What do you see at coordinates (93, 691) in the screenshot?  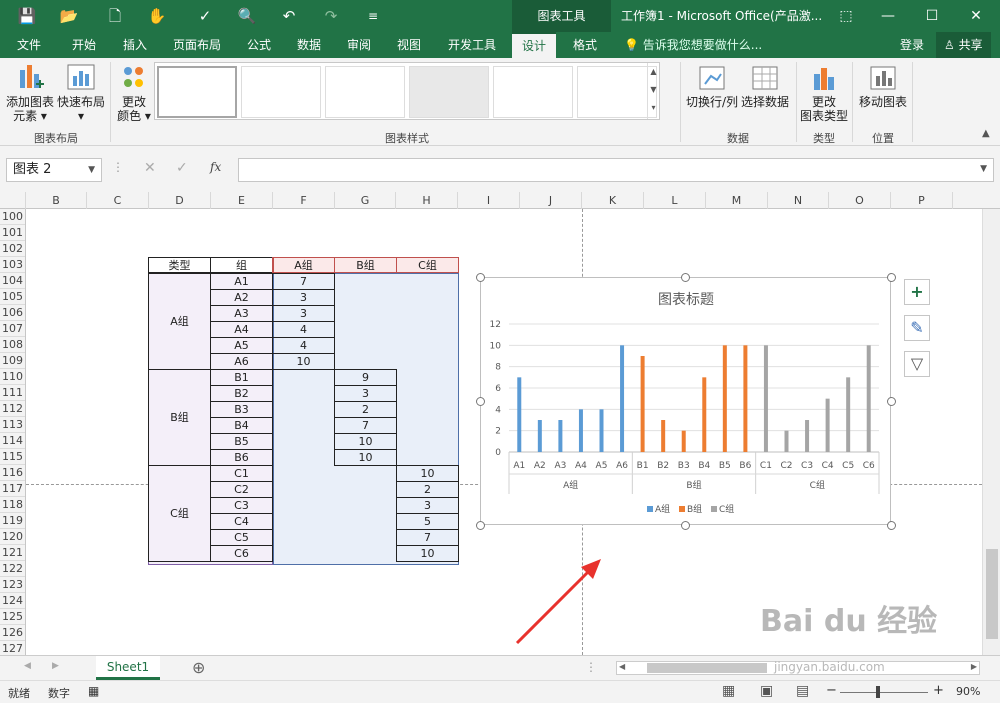 I see `macro-record-icon: ▦` at bounding box center [93, 691].